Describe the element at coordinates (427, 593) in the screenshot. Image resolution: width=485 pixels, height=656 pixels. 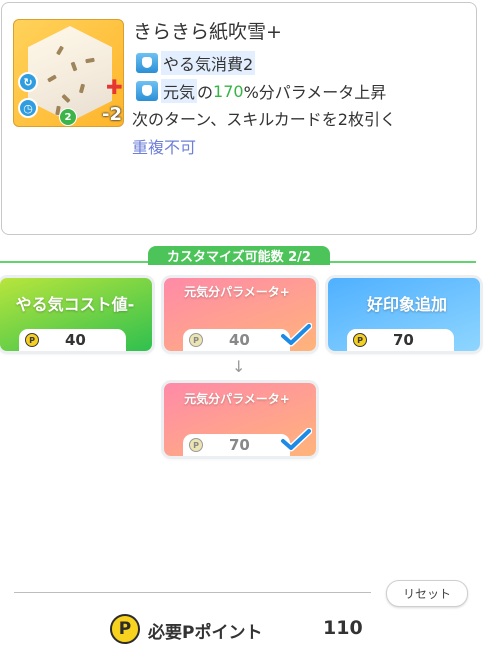
I see `reset-button: リセット` at that location.